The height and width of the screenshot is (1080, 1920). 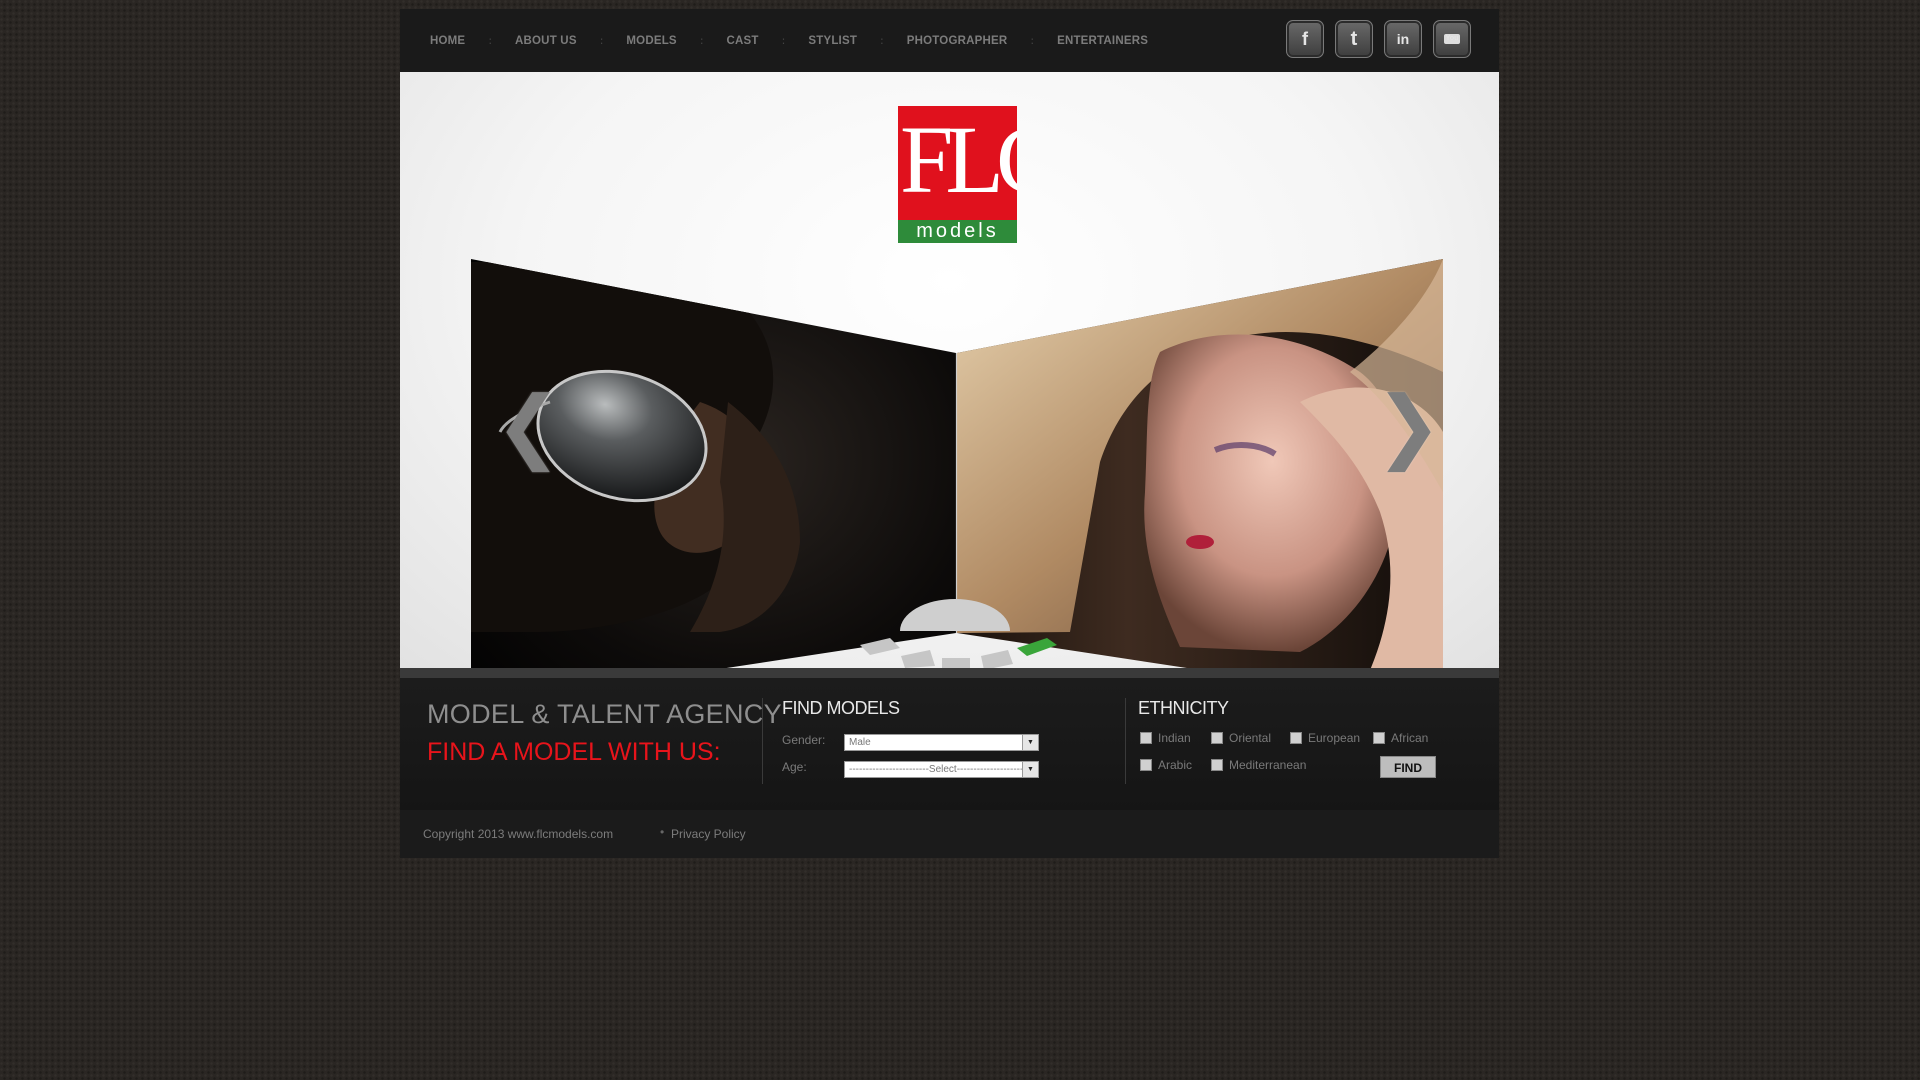 I want to click on youtube-icon: You, so click(x=1452, y=39).